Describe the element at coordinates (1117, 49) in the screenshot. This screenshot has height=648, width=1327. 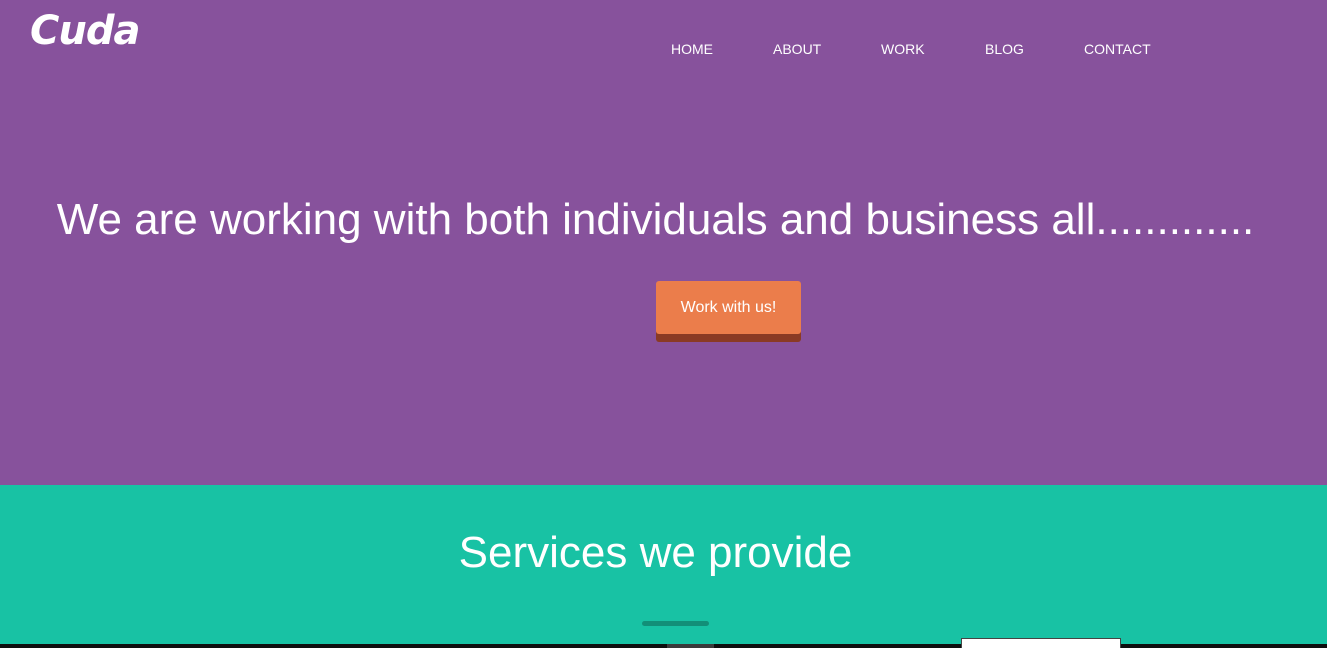
I see `nav-item-contact: CONTACT` at that location.